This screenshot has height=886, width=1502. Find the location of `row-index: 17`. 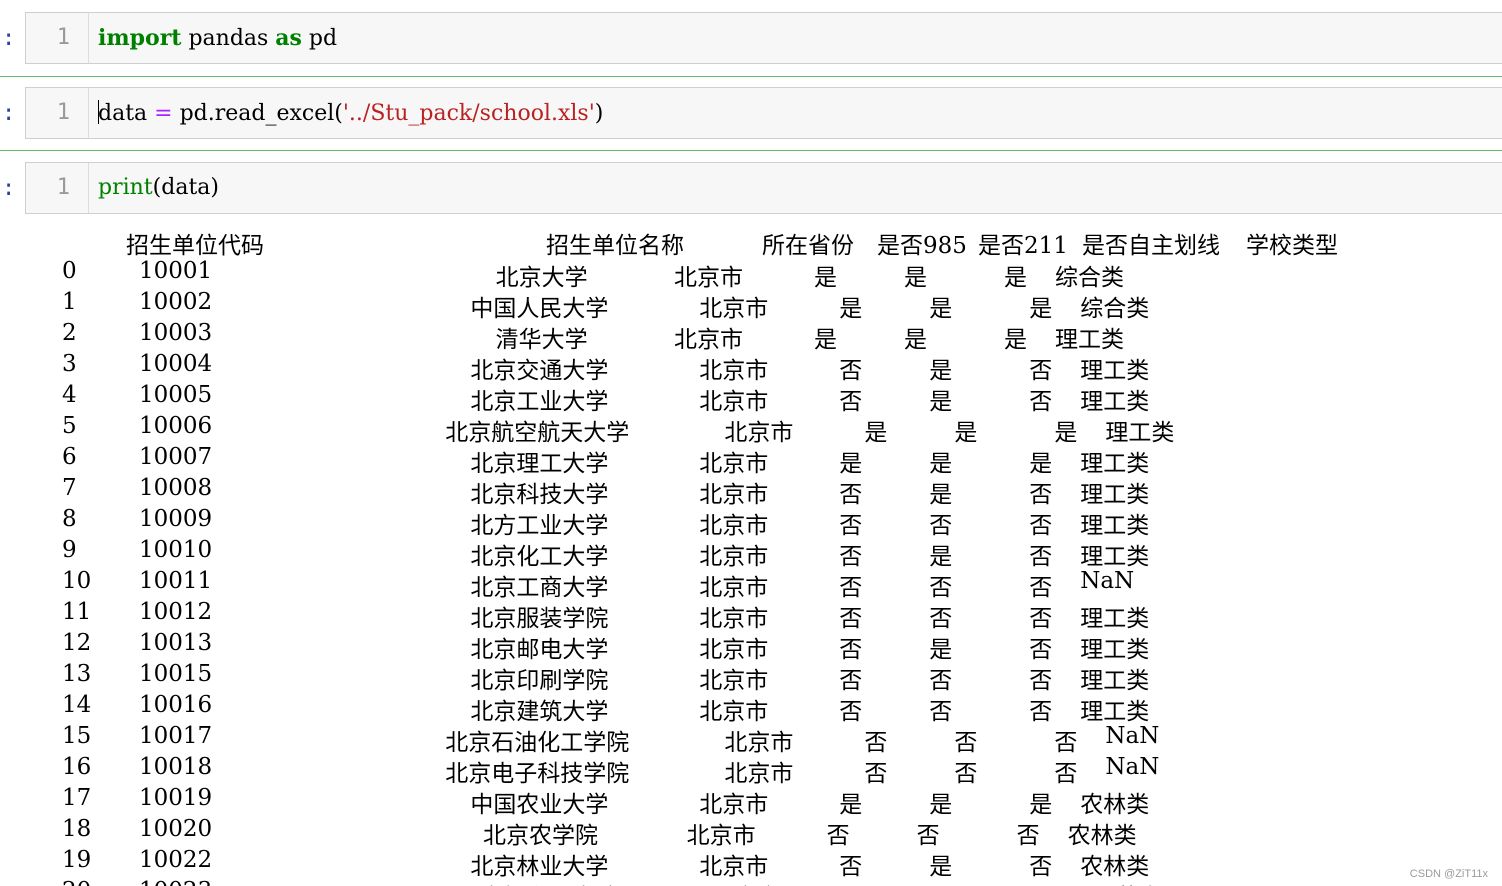

row-index: 17 is located at coordinates (77, 798).